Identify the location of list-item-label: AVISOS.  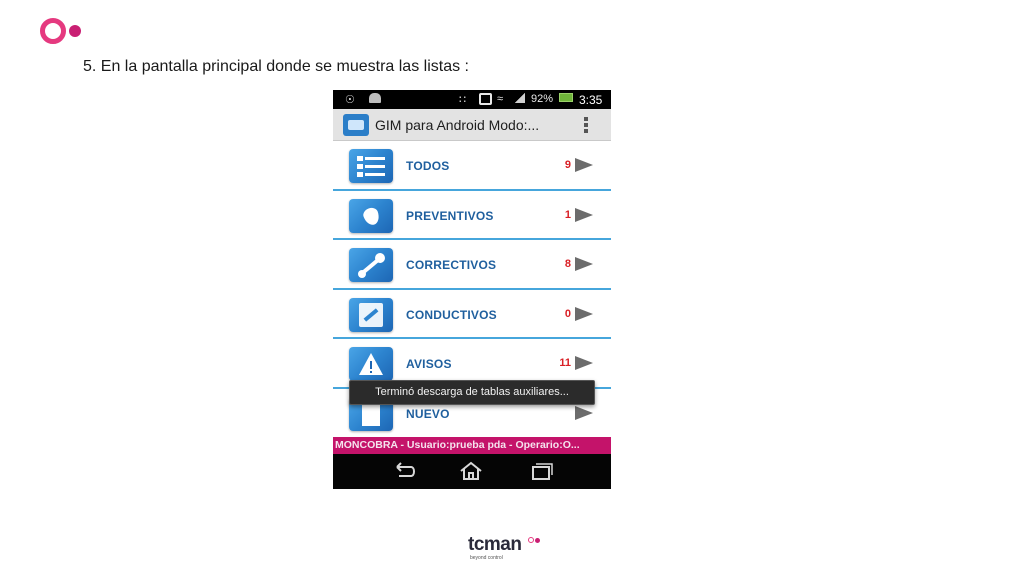
(429, 364).